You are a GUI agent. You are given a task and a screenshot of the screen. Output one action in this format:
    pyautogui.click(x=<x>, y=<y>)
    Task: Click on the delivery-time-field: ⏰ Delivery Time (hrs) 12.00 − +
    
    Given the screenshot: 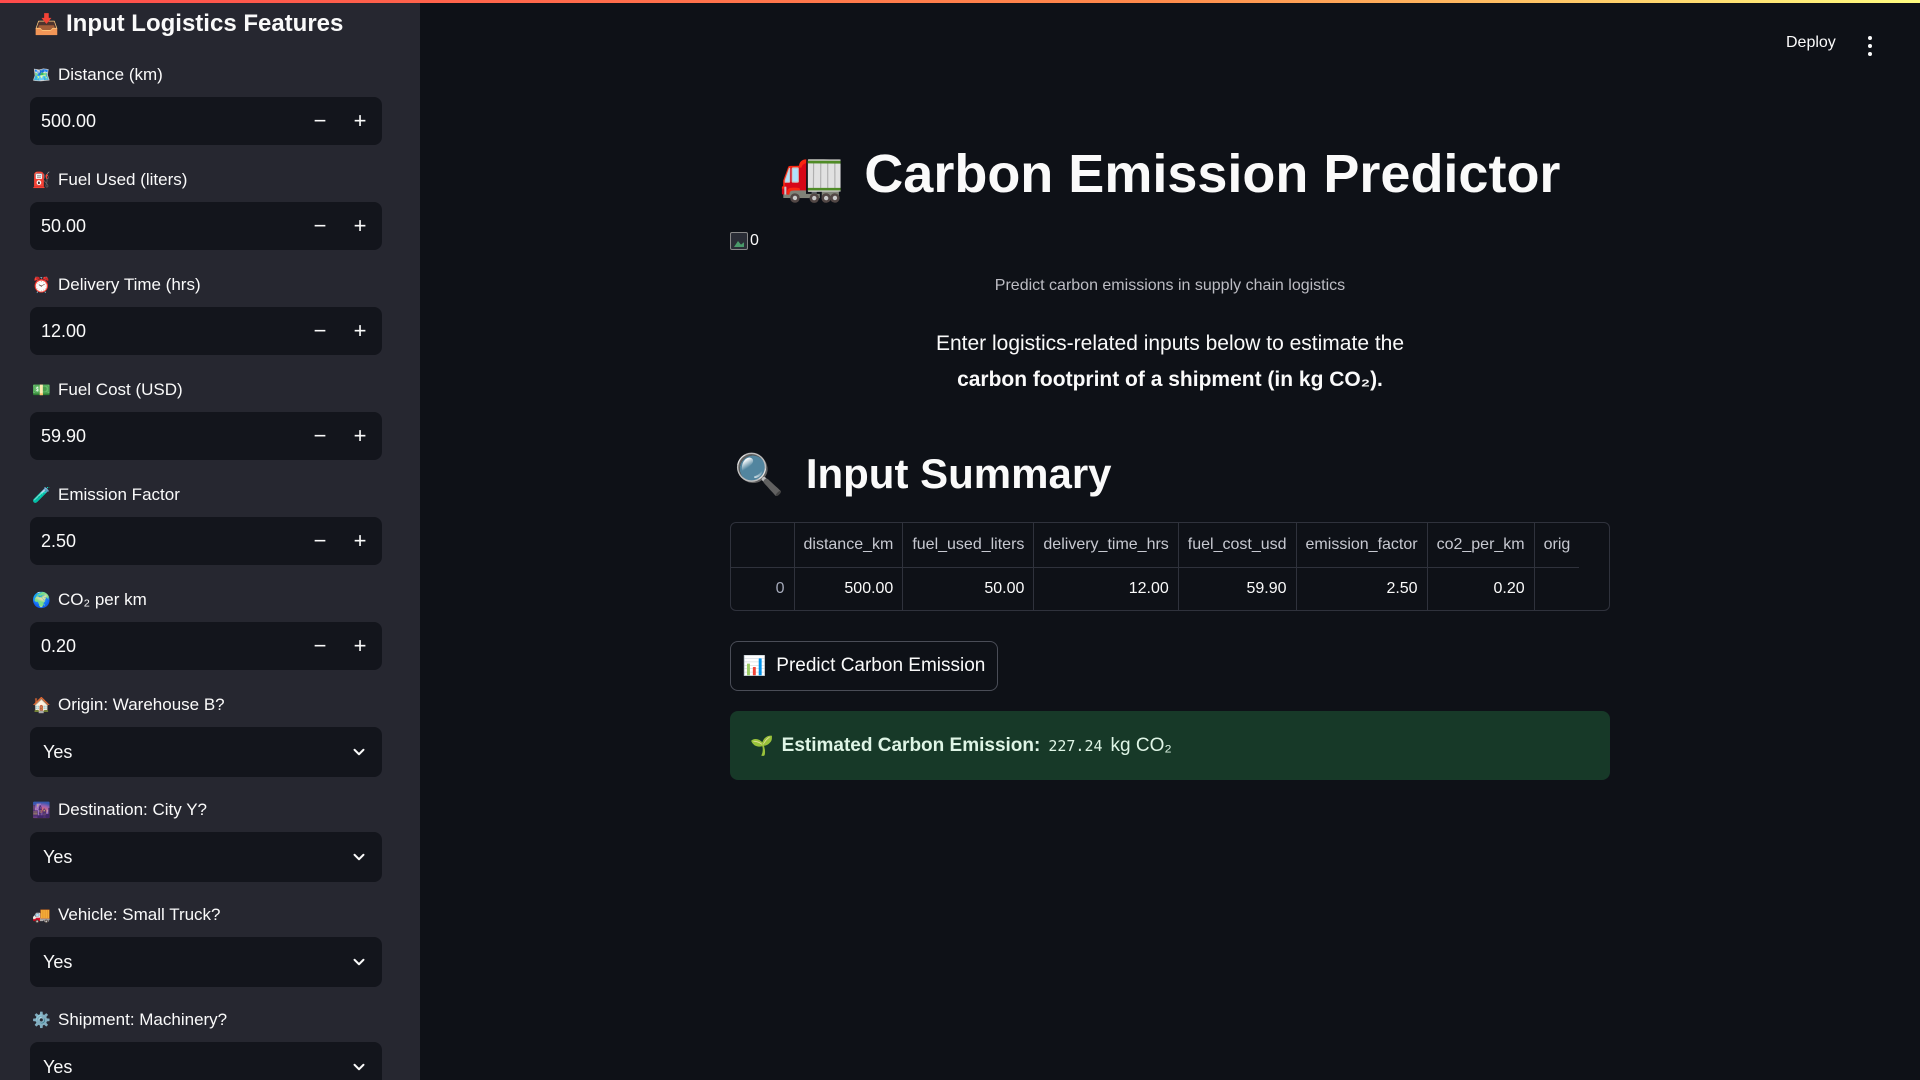 What is the action you would take?
    pyautogui.click(x=206, y=314)
    